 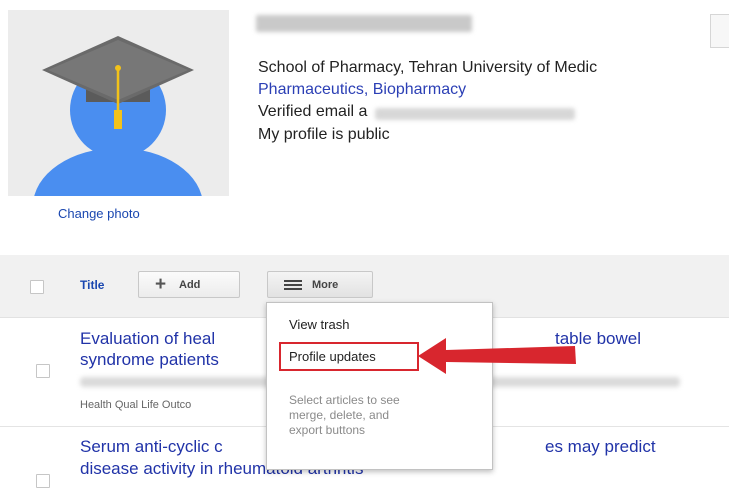 I want to click on profile-interests-link: Pharmaceutics, Biopharmacy, so click(x=362, y=90).